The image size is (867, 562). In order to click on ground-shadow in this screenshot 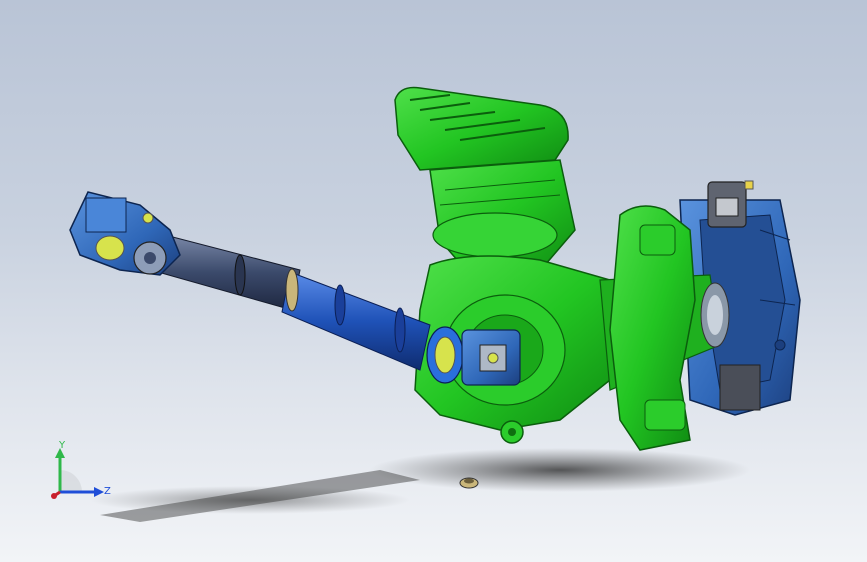, I will do `click(420, 485)`.